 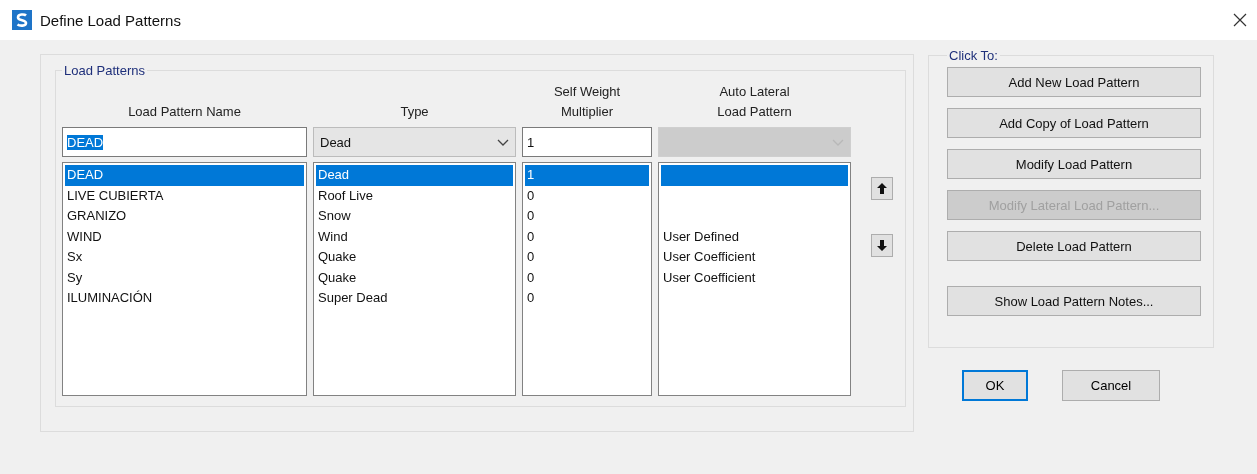 I want to click on column-header: Self Weight Multiplier, so click(x=587, y=102).